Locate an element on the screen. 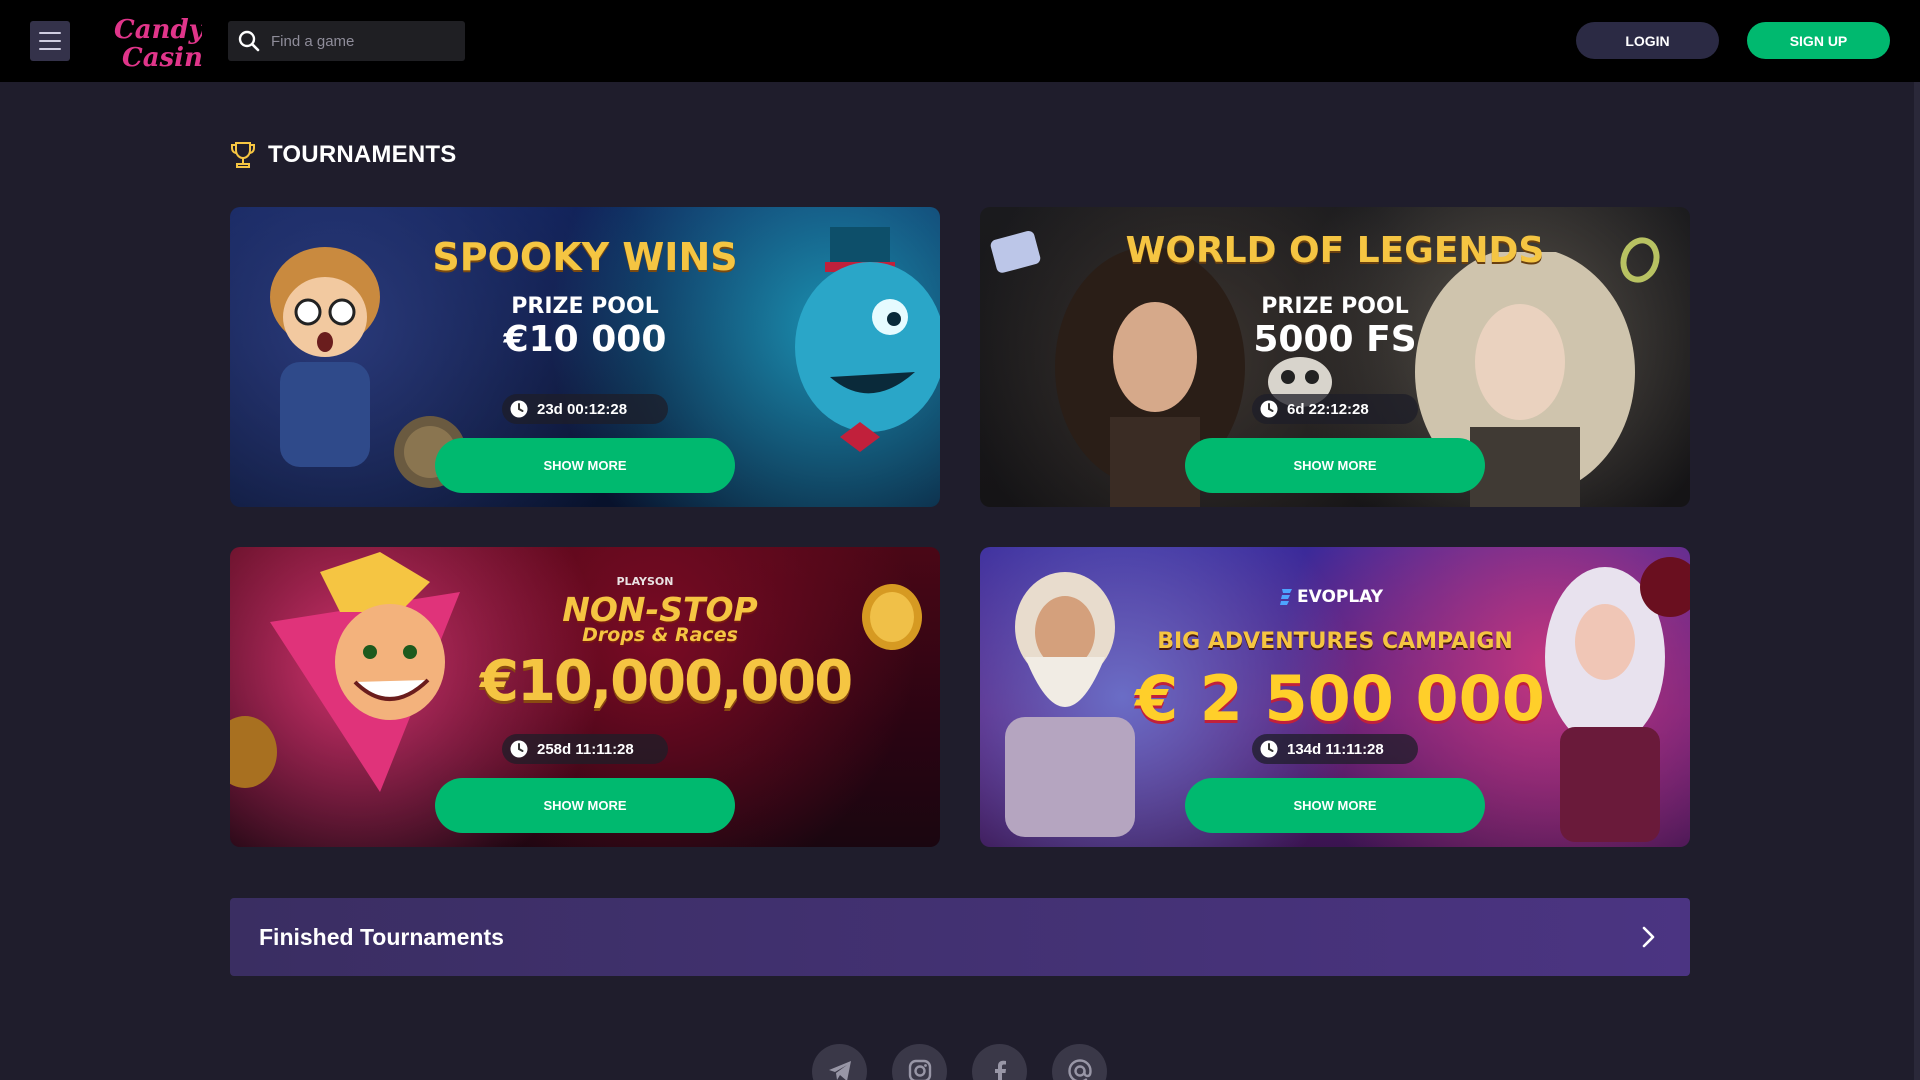 The height and width of the screenshot is (1080, 1920). search-icon is located at coordinates (249, 41).